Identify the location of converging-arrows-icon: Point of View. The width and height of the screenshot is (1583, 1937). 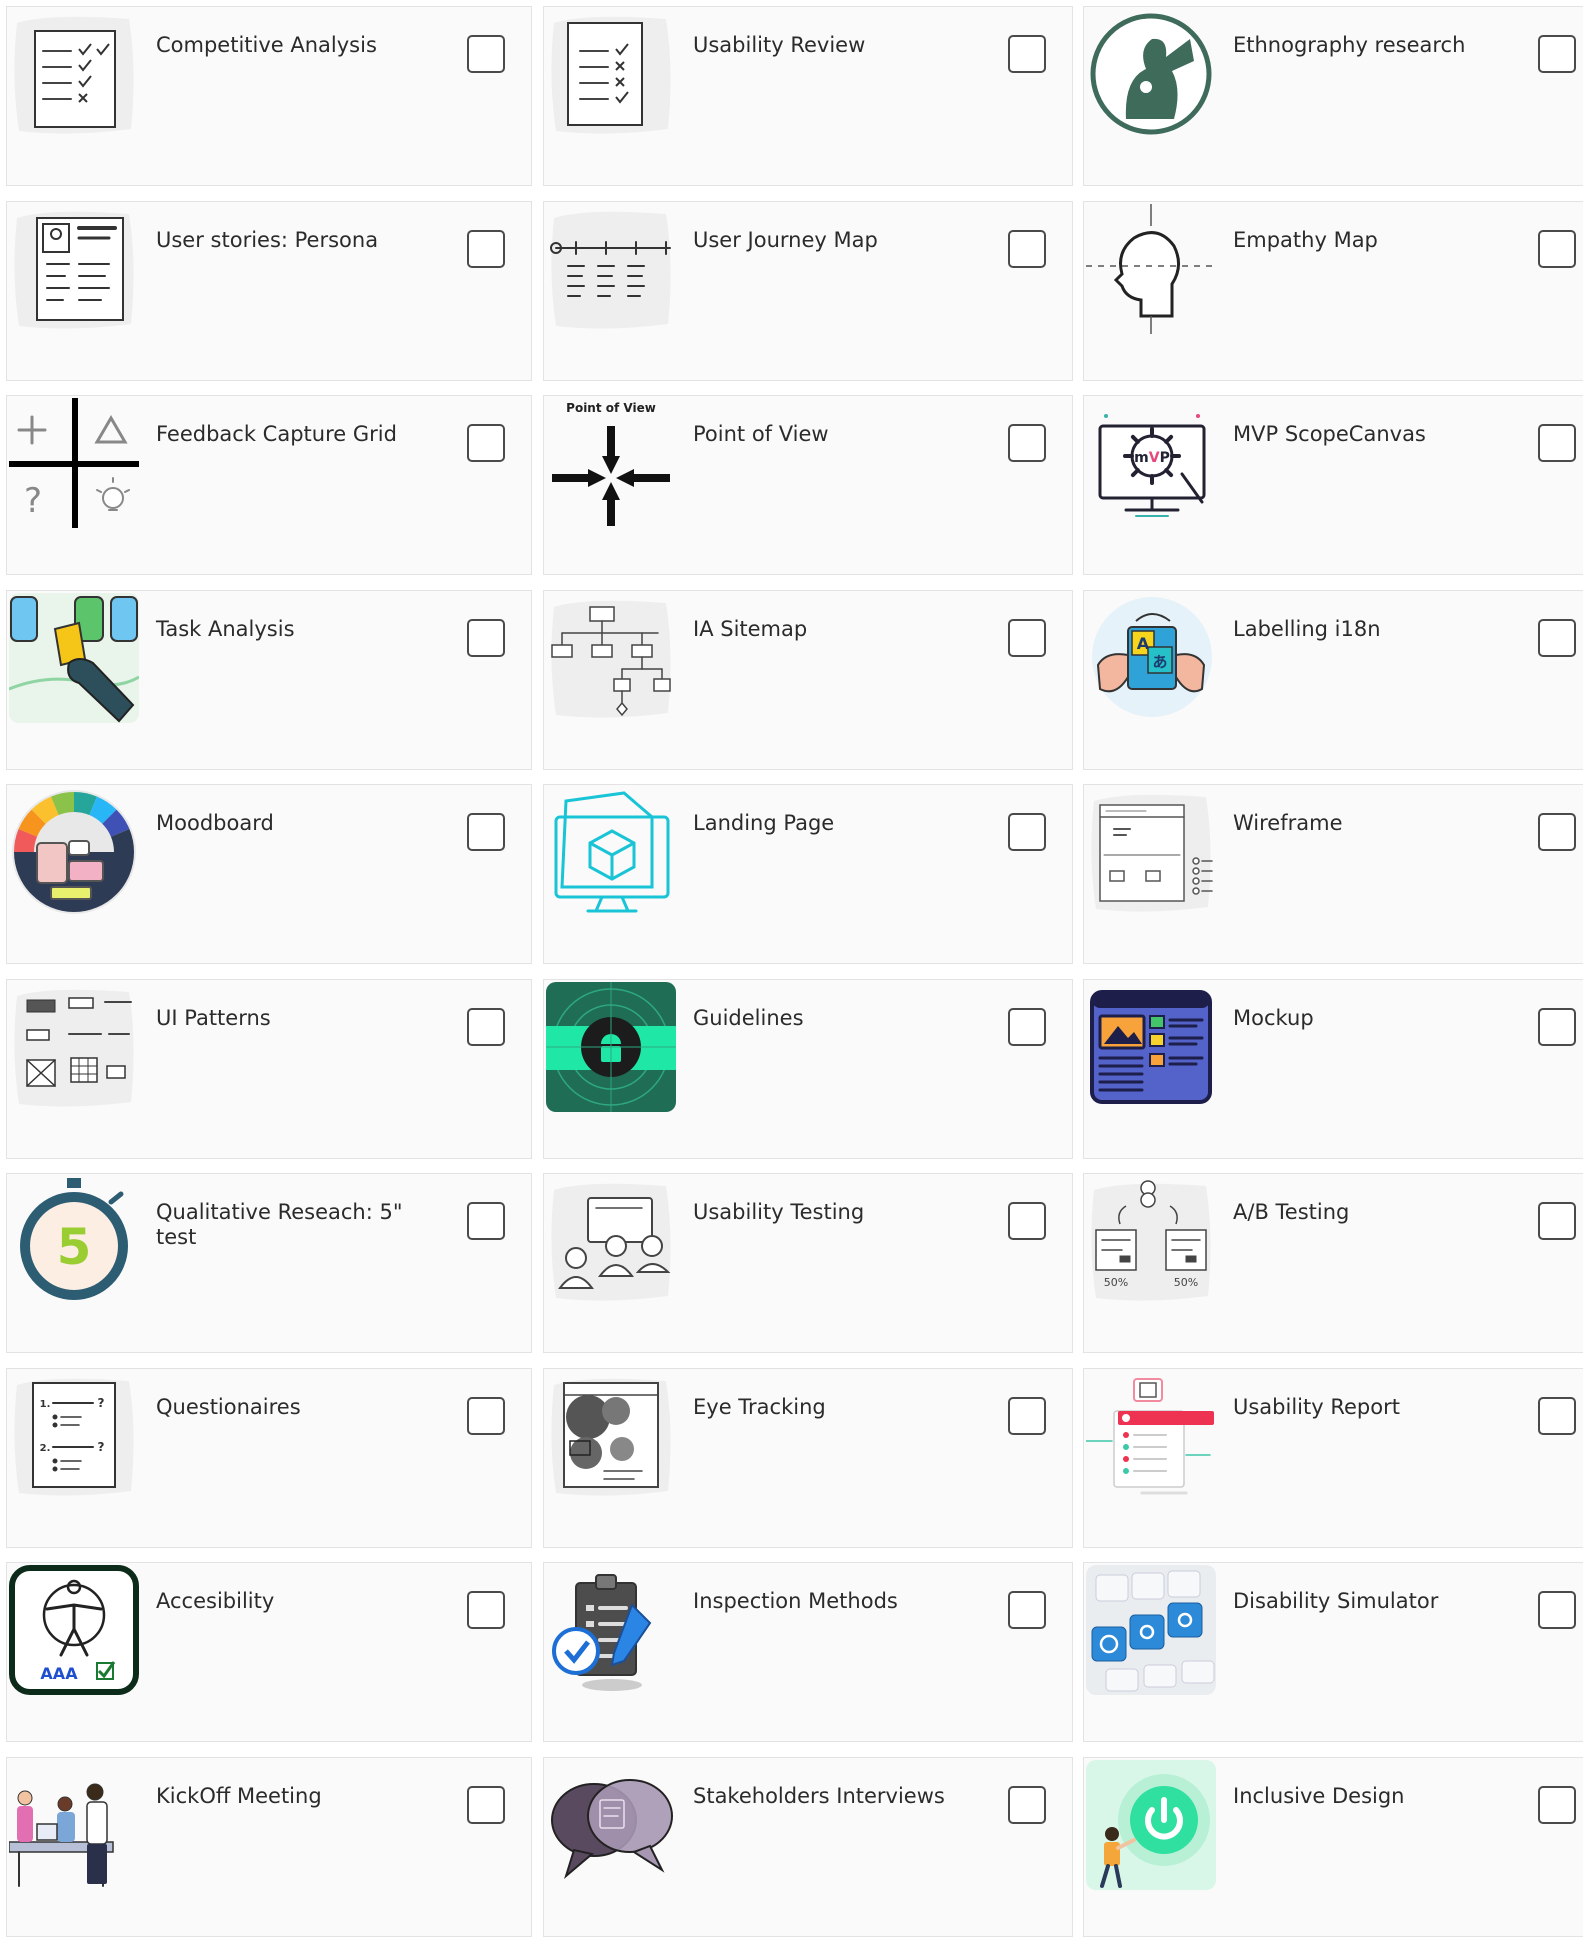
(611, 463).